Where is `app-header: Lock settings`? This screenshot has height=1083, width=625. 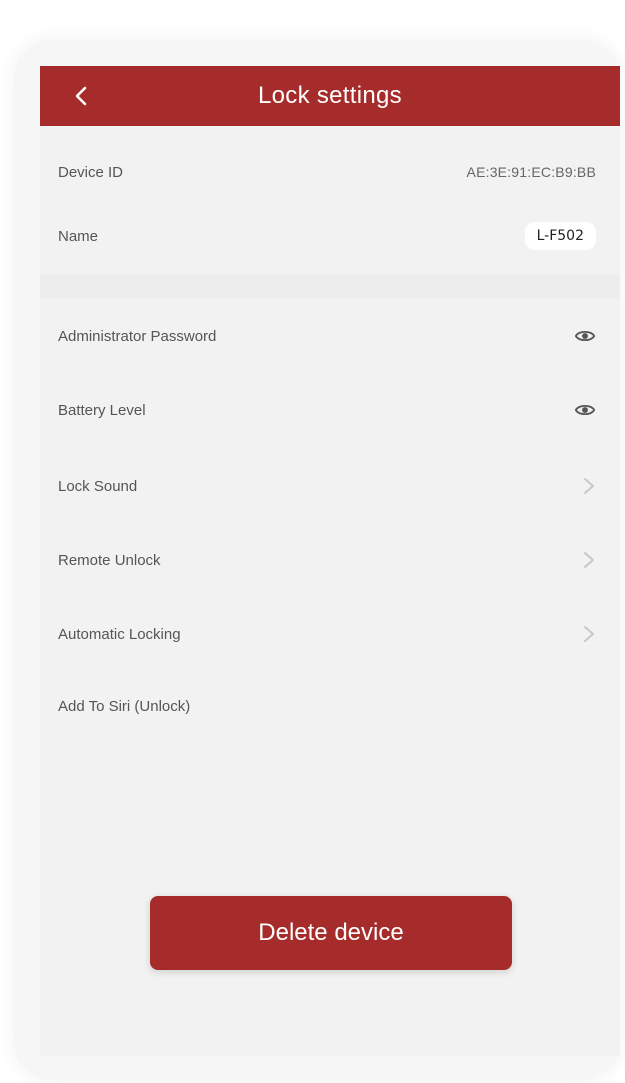 app-header: Lock settings is located at coordinates (330, 96).